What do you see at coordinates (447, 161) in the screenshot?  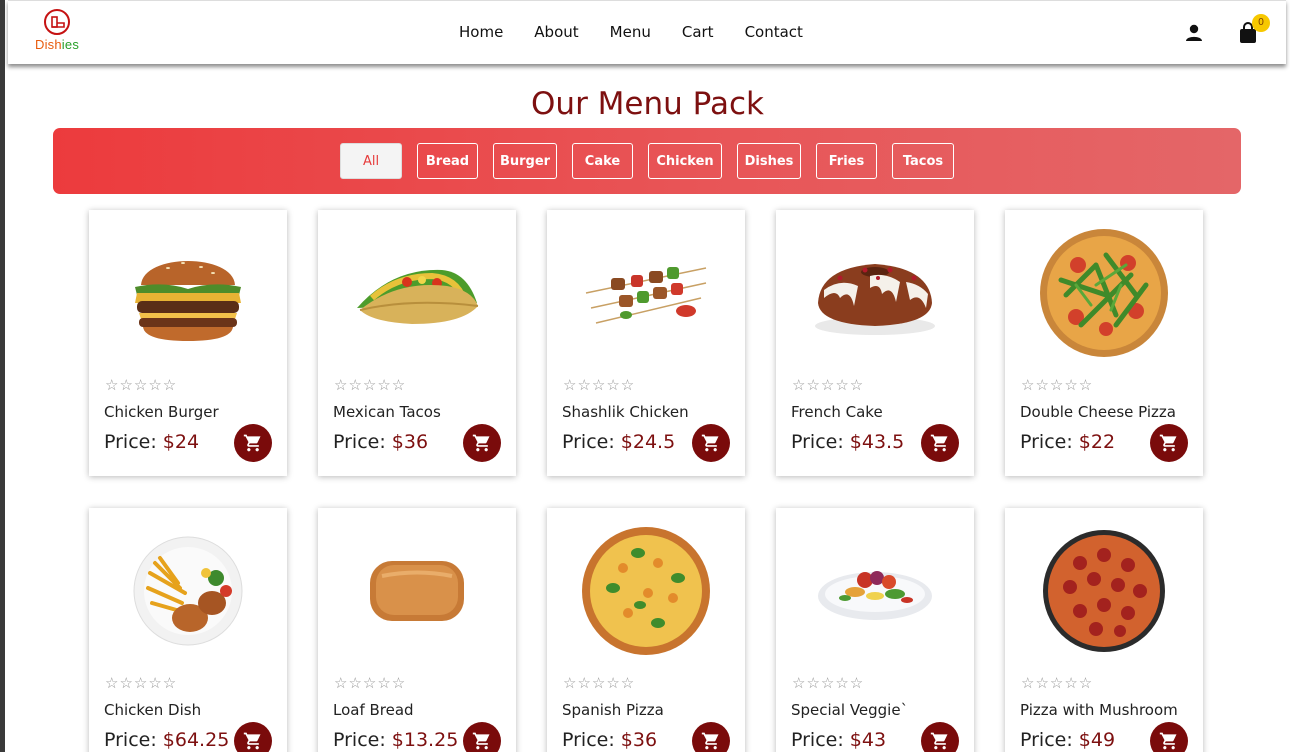 I see `filter-bread-button: Bread` at bounding box center [447, 161].